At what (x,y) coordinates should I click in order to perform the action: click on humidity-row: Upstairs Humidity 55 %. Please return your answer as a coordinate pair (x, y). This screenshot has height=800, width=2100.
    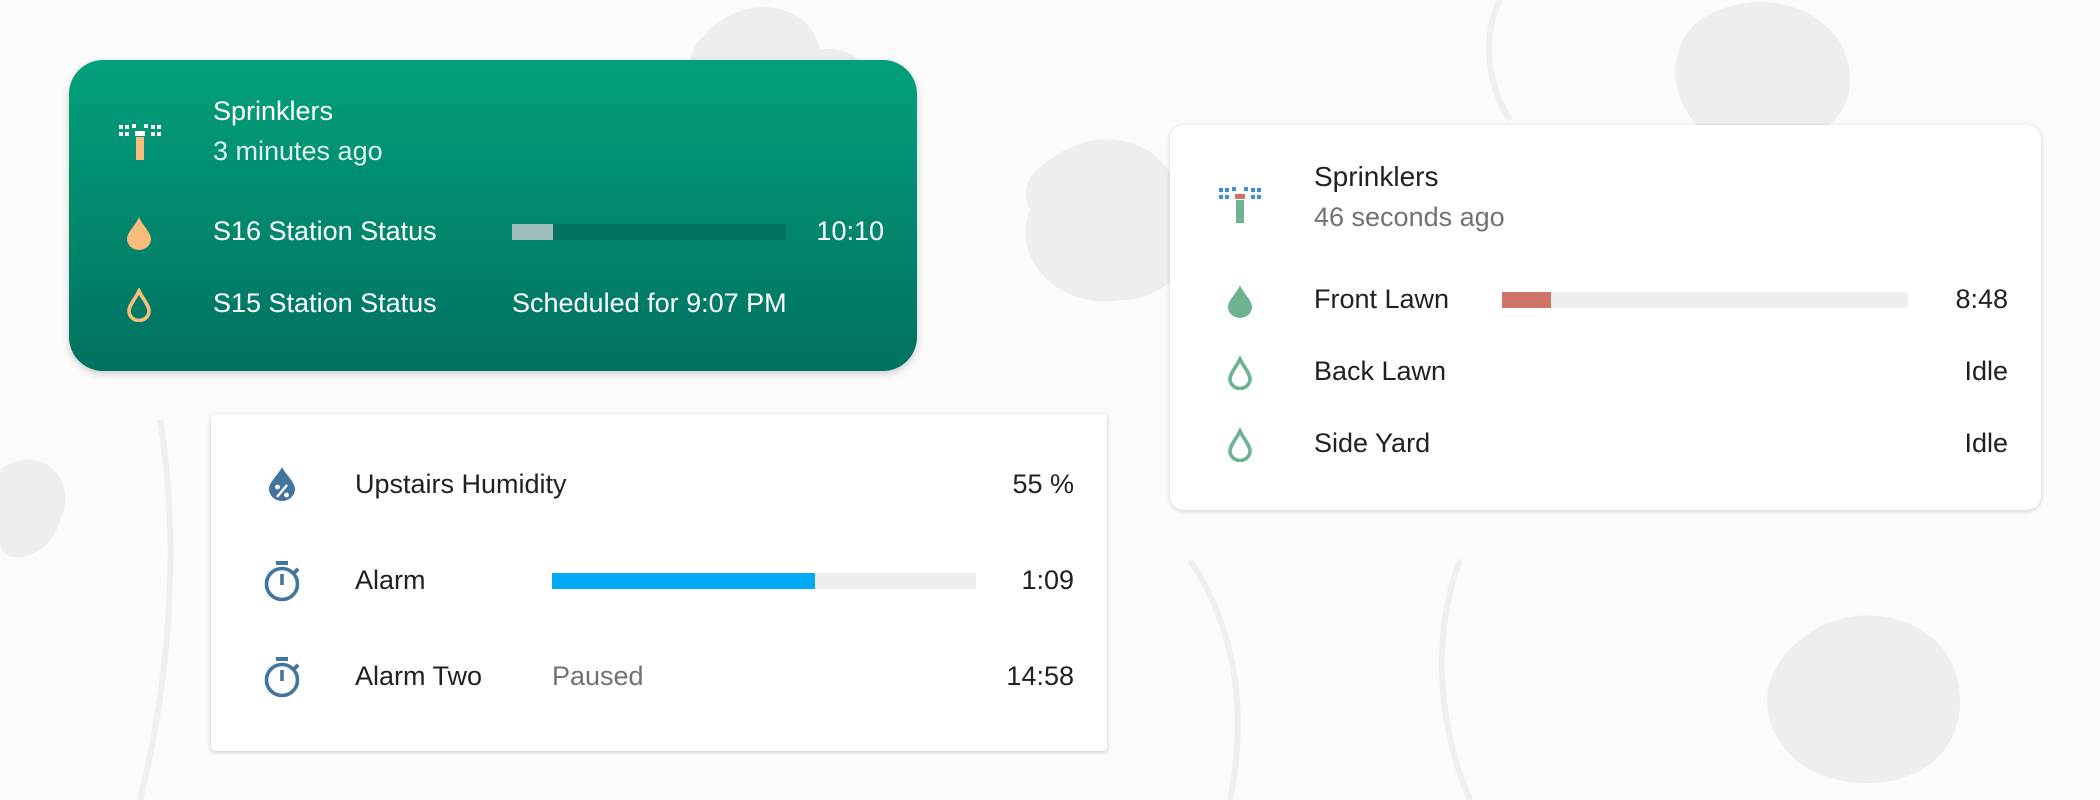
    Looking at the image, I should click on (659, 484).